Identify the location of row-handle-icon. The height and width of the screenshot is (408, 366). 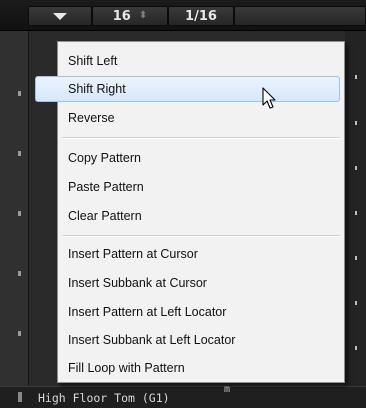
(20, 397).